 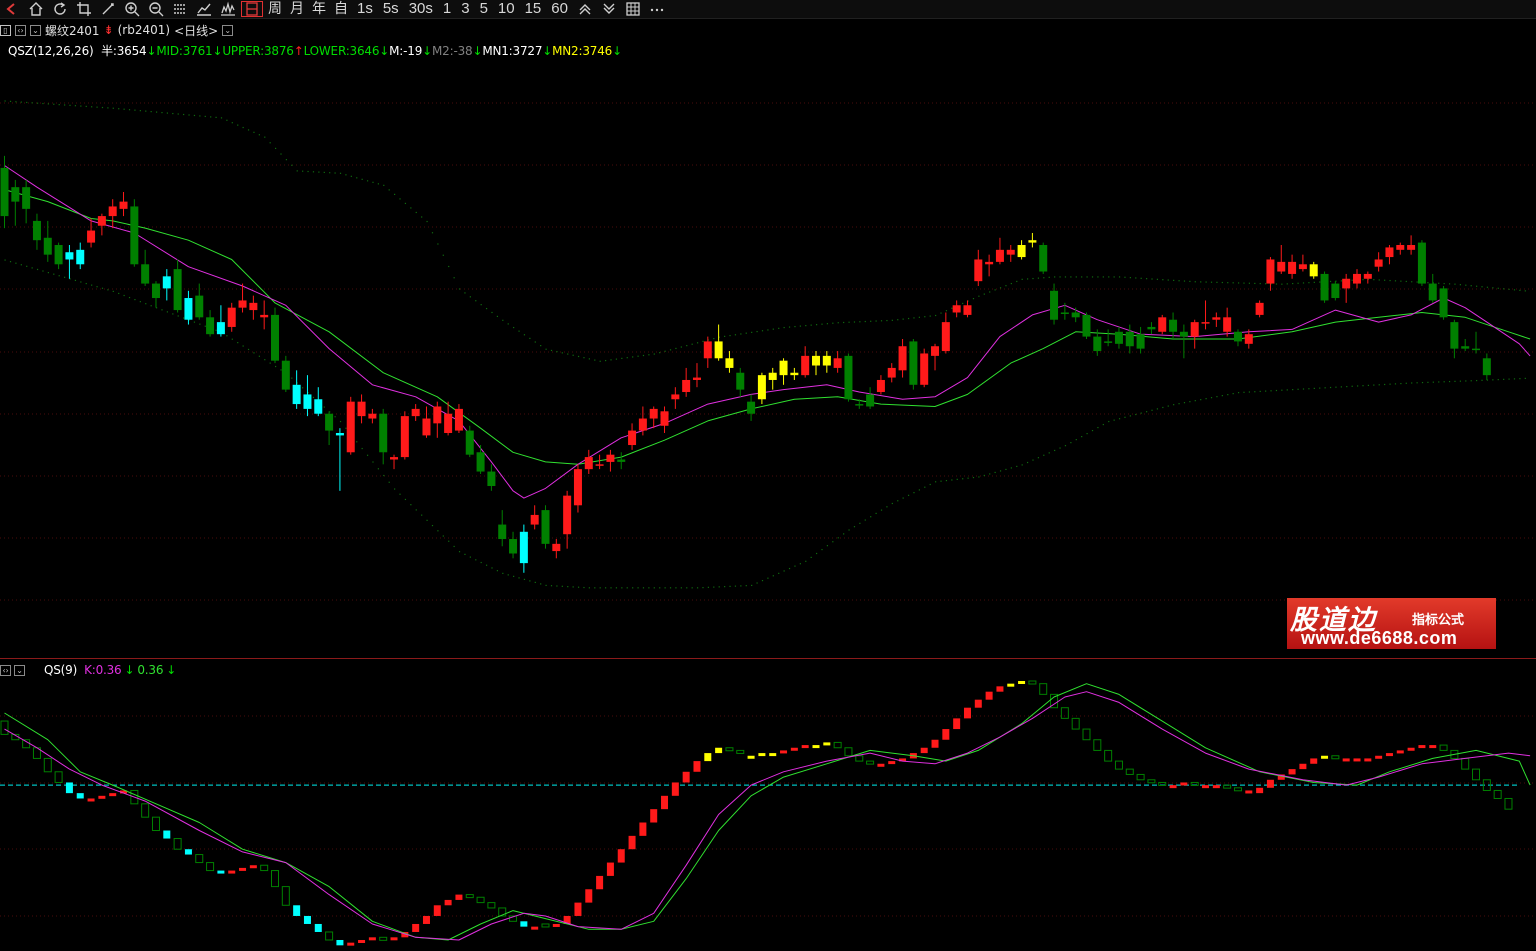 What do you see at coordinates (180, 9) in the screenshot?
I see `list-icon` at bounding box center [180, 9].